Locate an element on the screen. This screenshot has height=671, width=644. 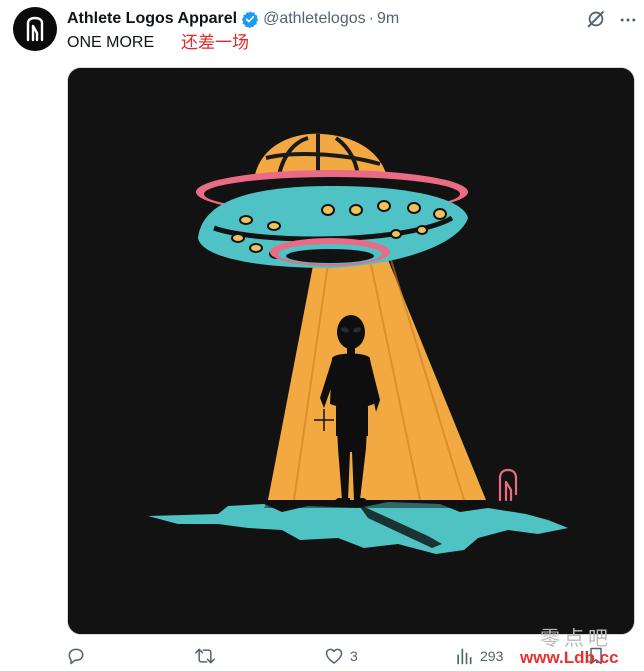
grok-icon is located at coordinates (596, 18).